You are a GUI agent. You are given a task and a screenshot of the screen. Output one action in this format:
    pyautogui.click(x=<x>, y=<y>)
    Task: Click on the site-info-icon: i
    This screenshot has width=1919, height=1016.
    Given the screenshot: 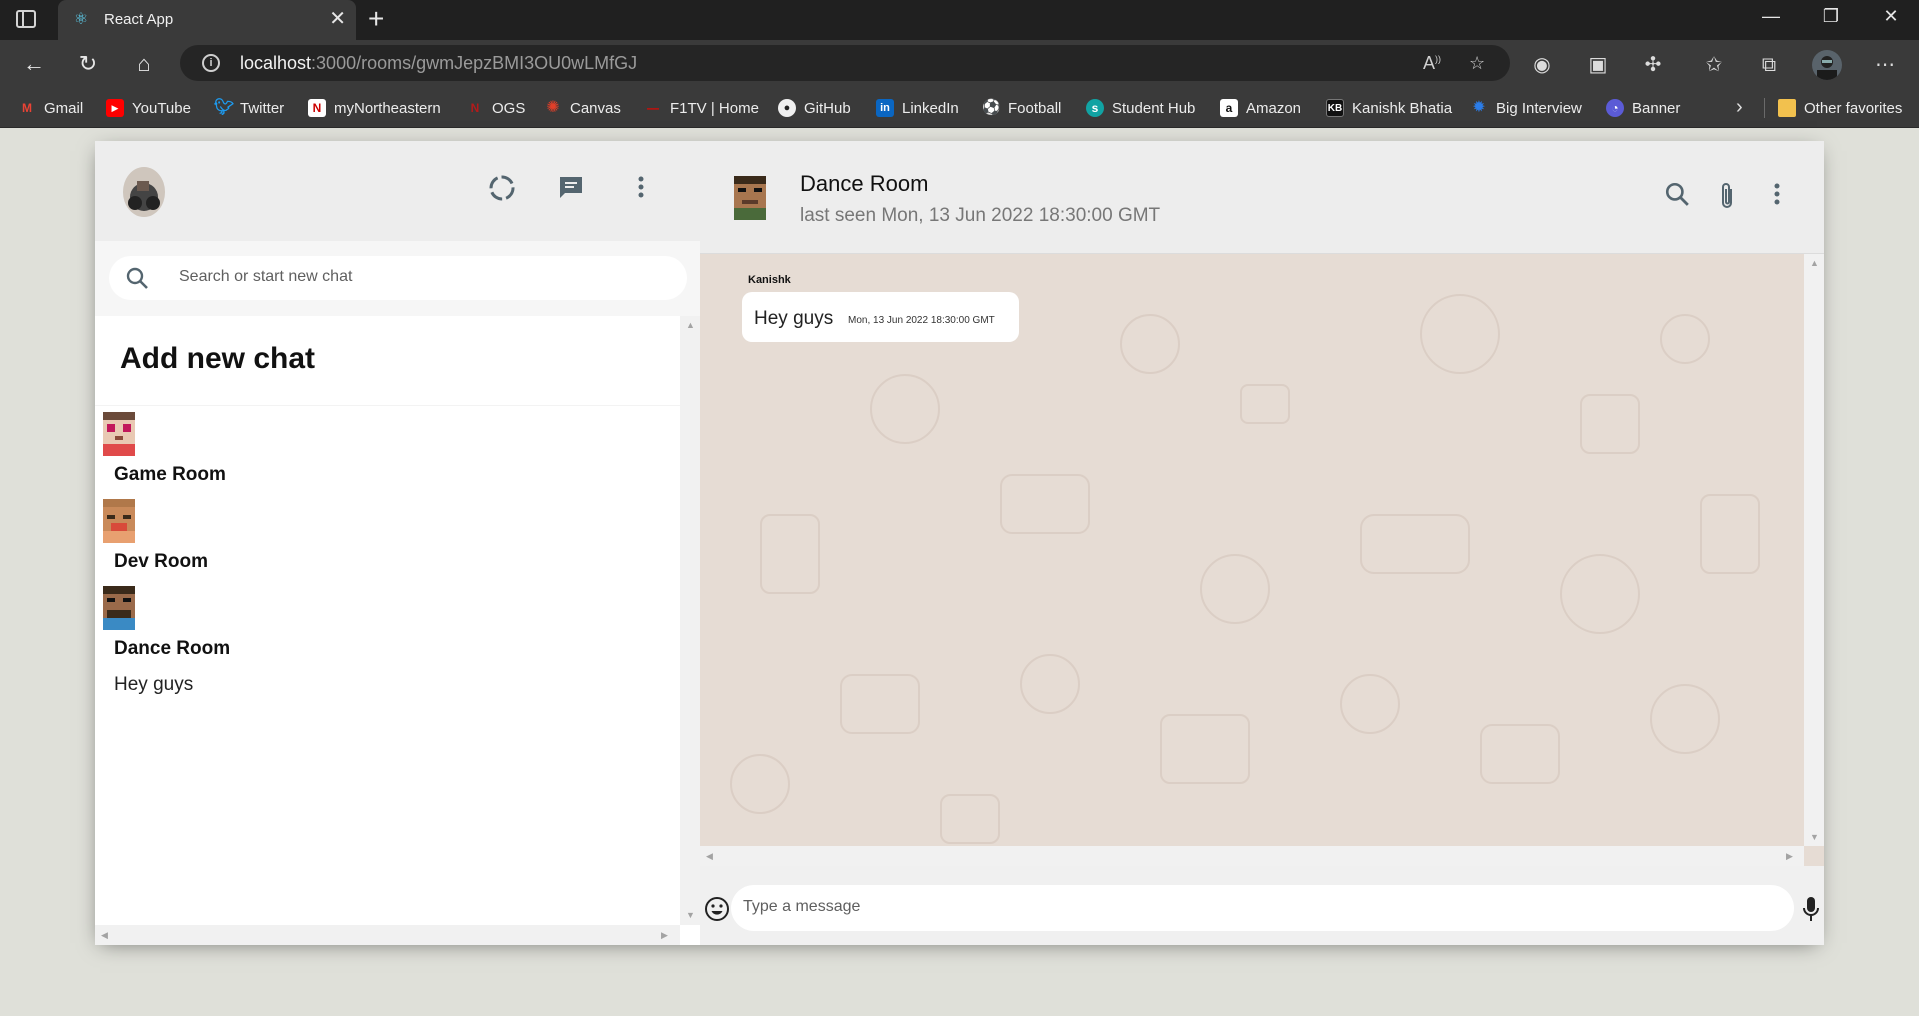 What is the action you would take?
    pyautogui.click(x=211, y=63)
    